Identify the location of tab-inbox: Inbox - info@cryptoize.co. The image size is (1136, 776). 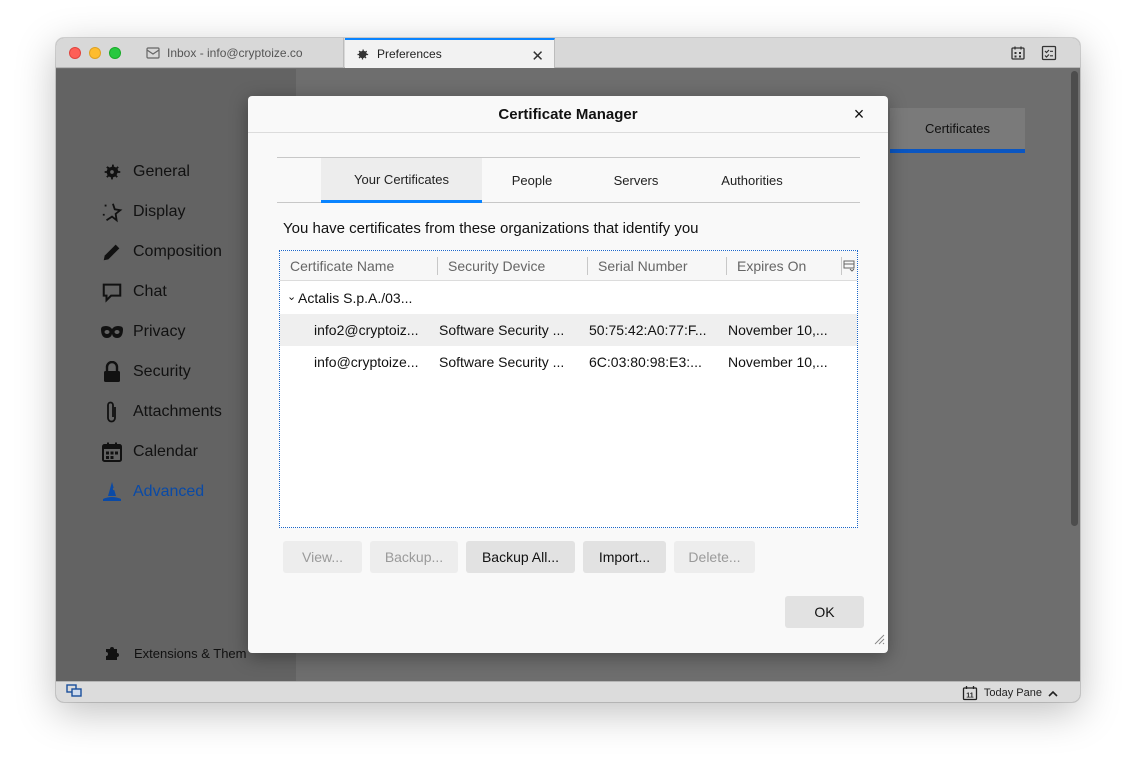
(240, 53).